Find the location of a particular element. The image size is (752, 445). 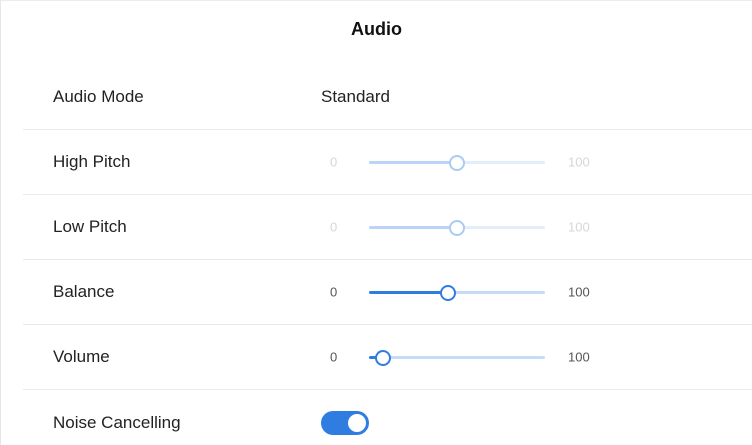

balance-min: 0 is located at coordinates (334, 292).